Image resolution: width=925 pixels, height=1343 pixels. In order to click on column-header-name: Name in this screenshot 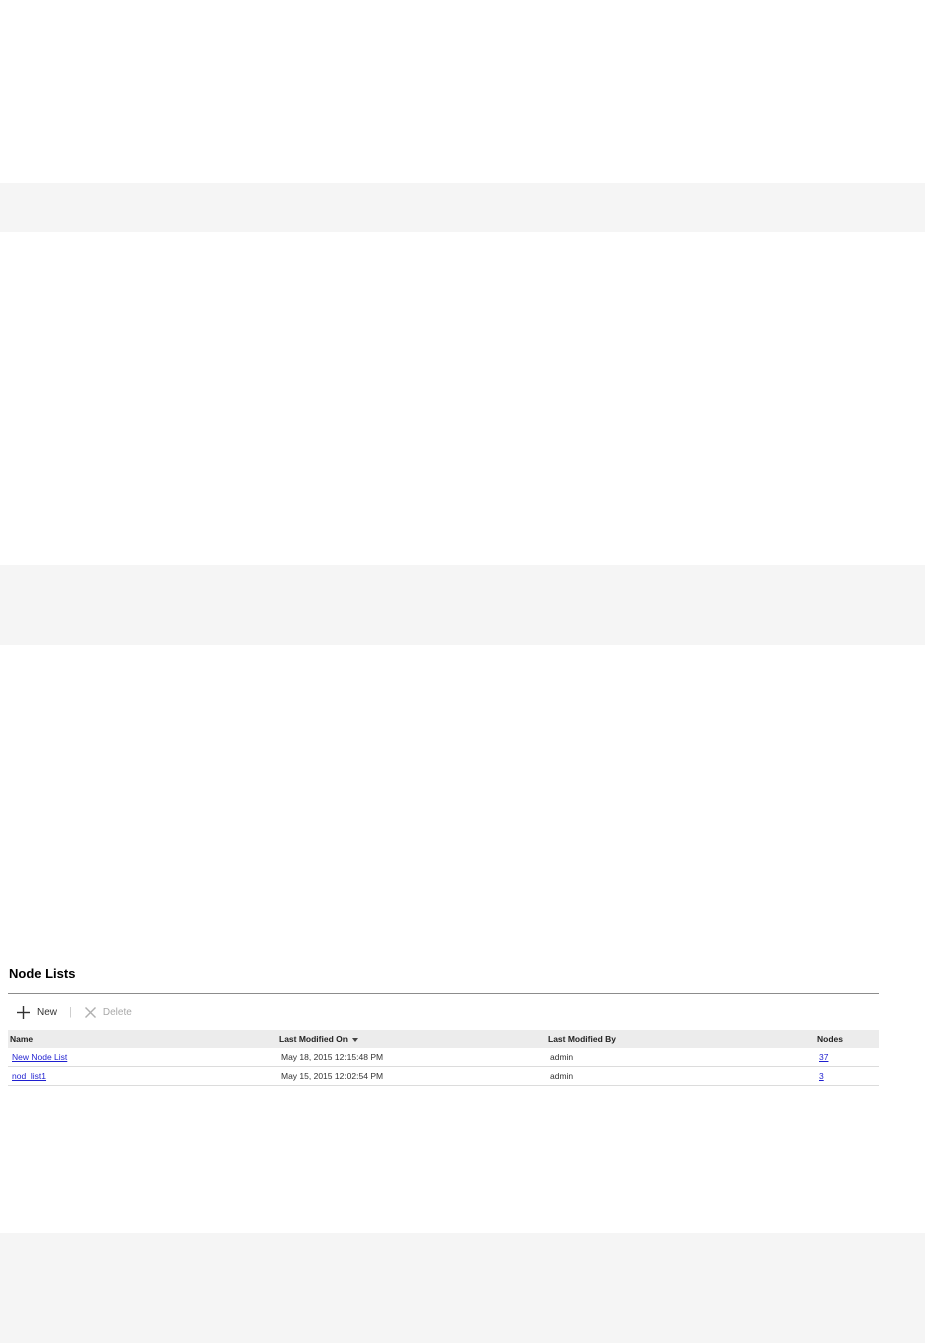, I will do `click(142, 1039)`.